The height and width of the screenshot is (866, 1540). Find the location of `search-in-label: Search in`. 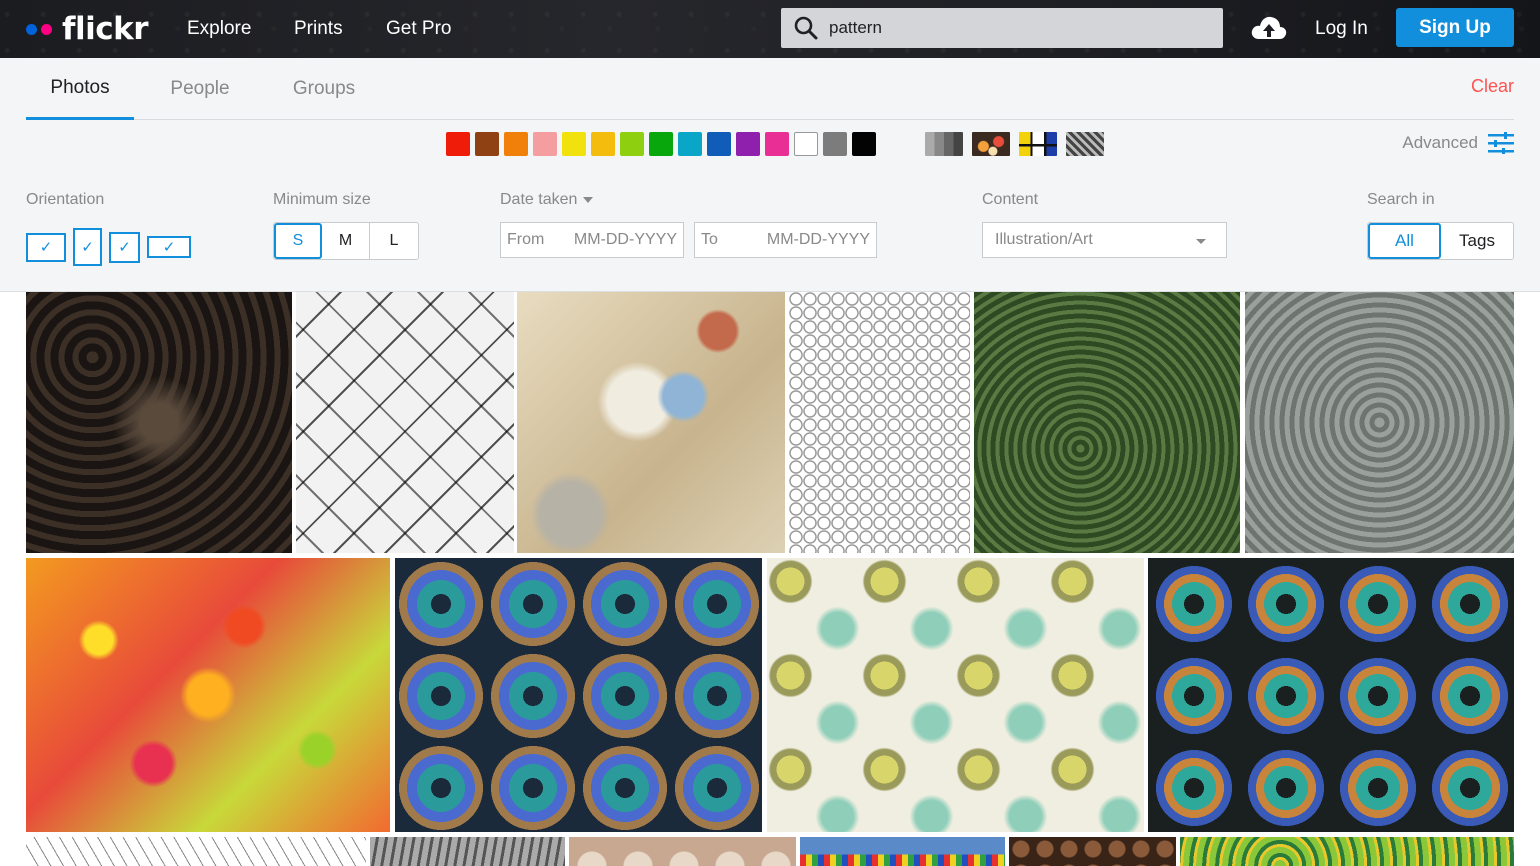

search-in-label: Search in is located at coordinates (1401, 199).